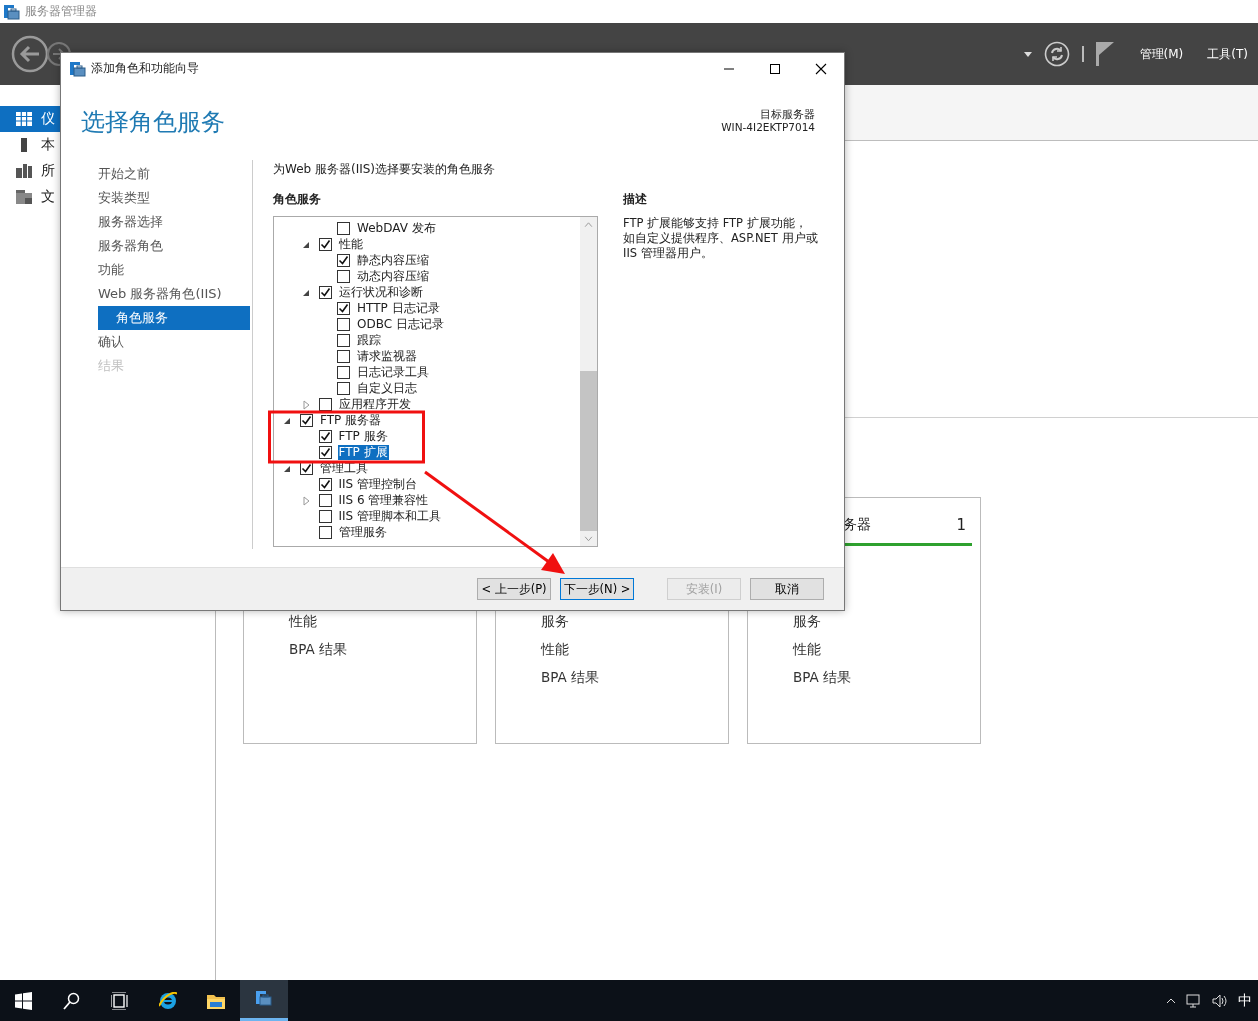 This screenshot has height=1021, width=1258. What do you see at coordinates (385, 169) in the screenshot?
I see `instruction-text: 为Web 服务器(IIS)选择要安装的角色服务` at bounding box center [385, 169].